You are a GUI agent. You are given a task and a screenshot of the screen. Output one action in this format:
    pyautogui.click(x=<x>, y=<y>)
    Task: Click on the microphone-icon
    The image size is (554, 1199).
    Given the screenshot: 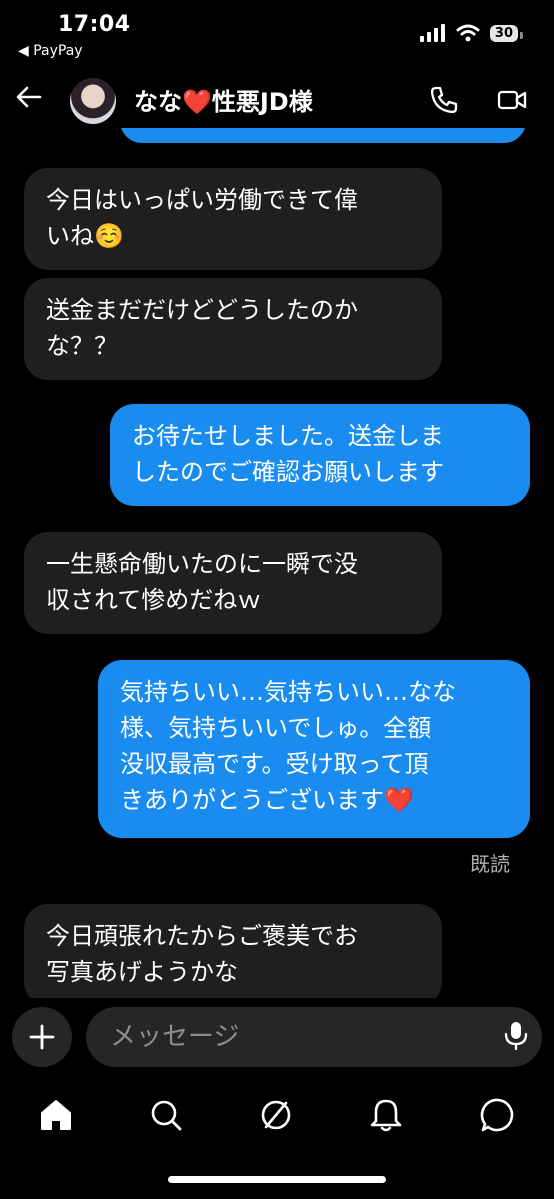 What is the action you would take?
    pyautogui.click(x=516, y=1035)
    